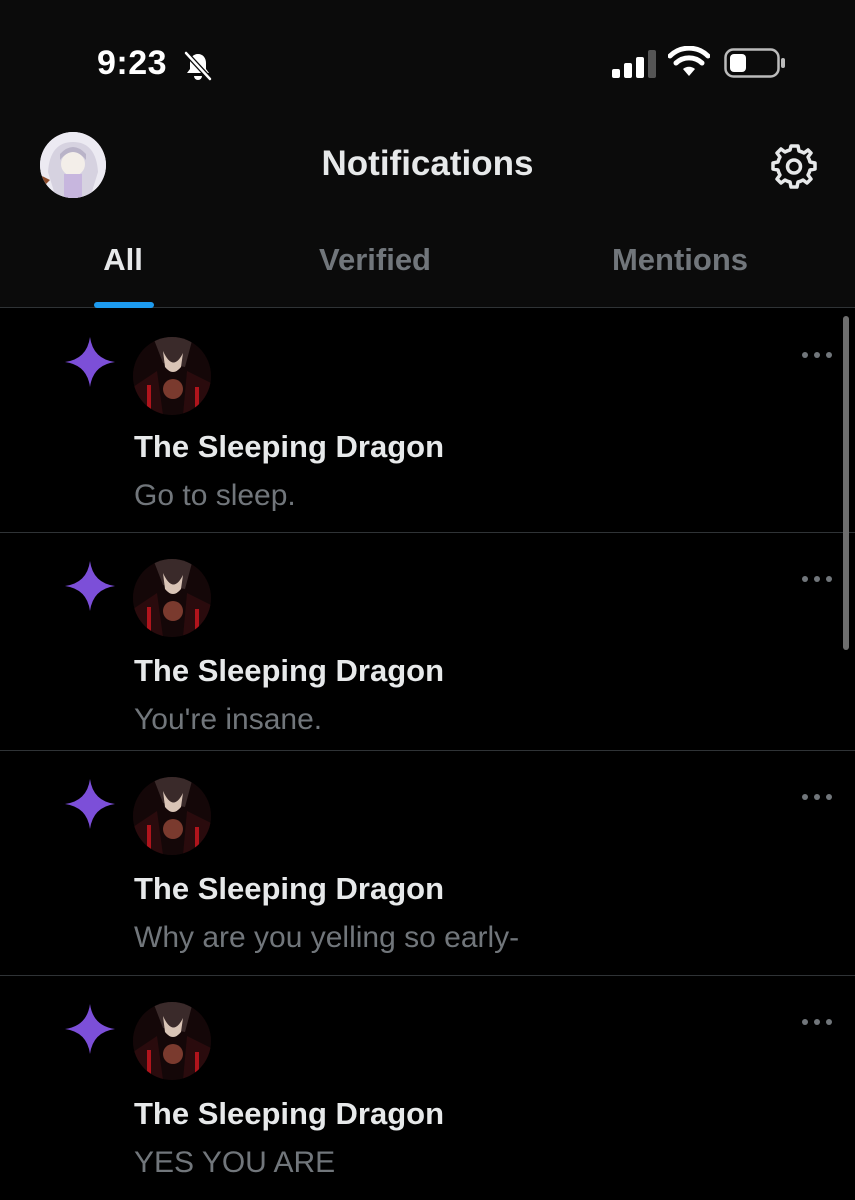 Image resolution: width=855 pixels, height=1200 pixels. Describe the element at coordinates (228, 719) in the screenshot. I see `notification-text: You're insane.` at that location.